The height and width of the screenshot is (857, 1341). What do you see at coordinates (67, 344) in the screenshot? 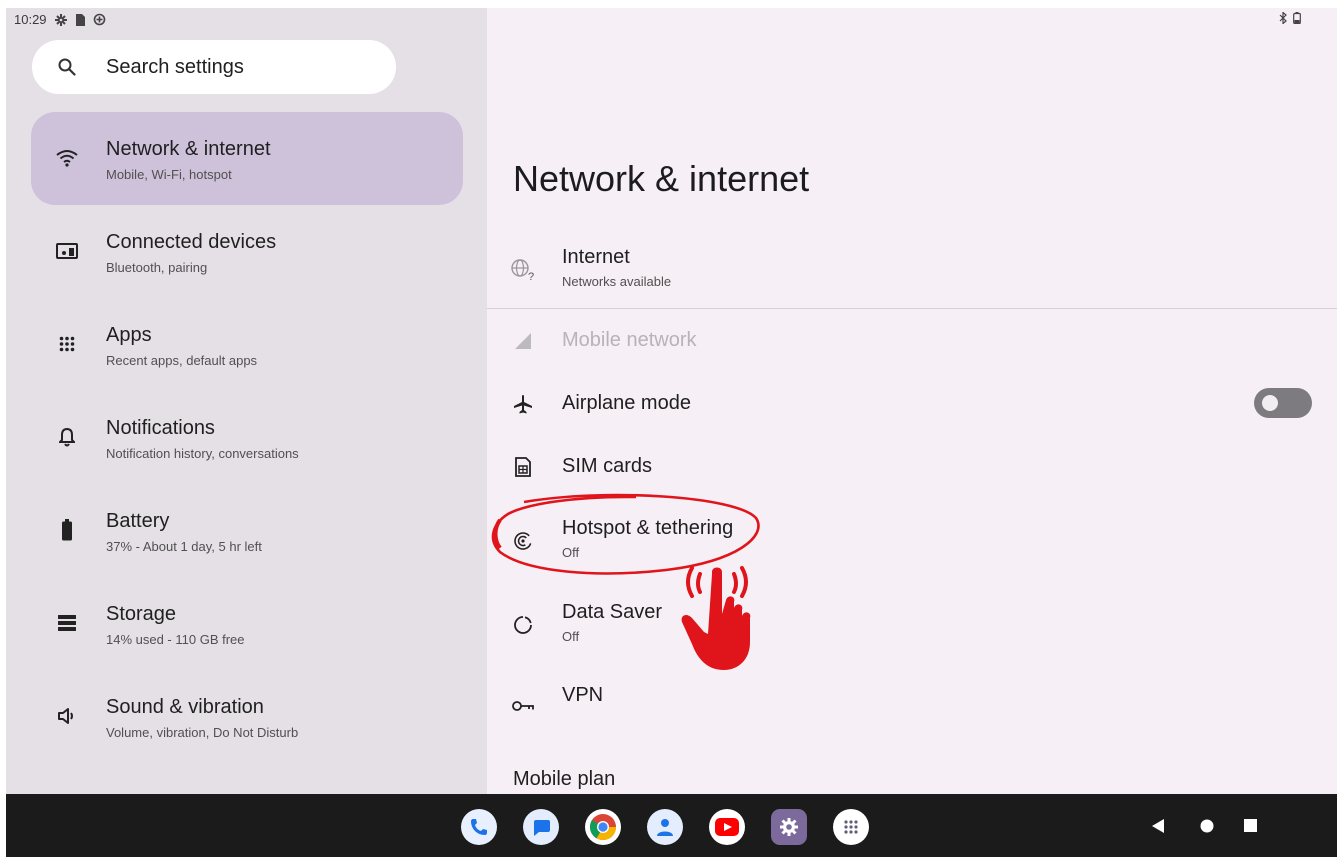
I see `apps-grid-icon` at bounding box center [67, 344].